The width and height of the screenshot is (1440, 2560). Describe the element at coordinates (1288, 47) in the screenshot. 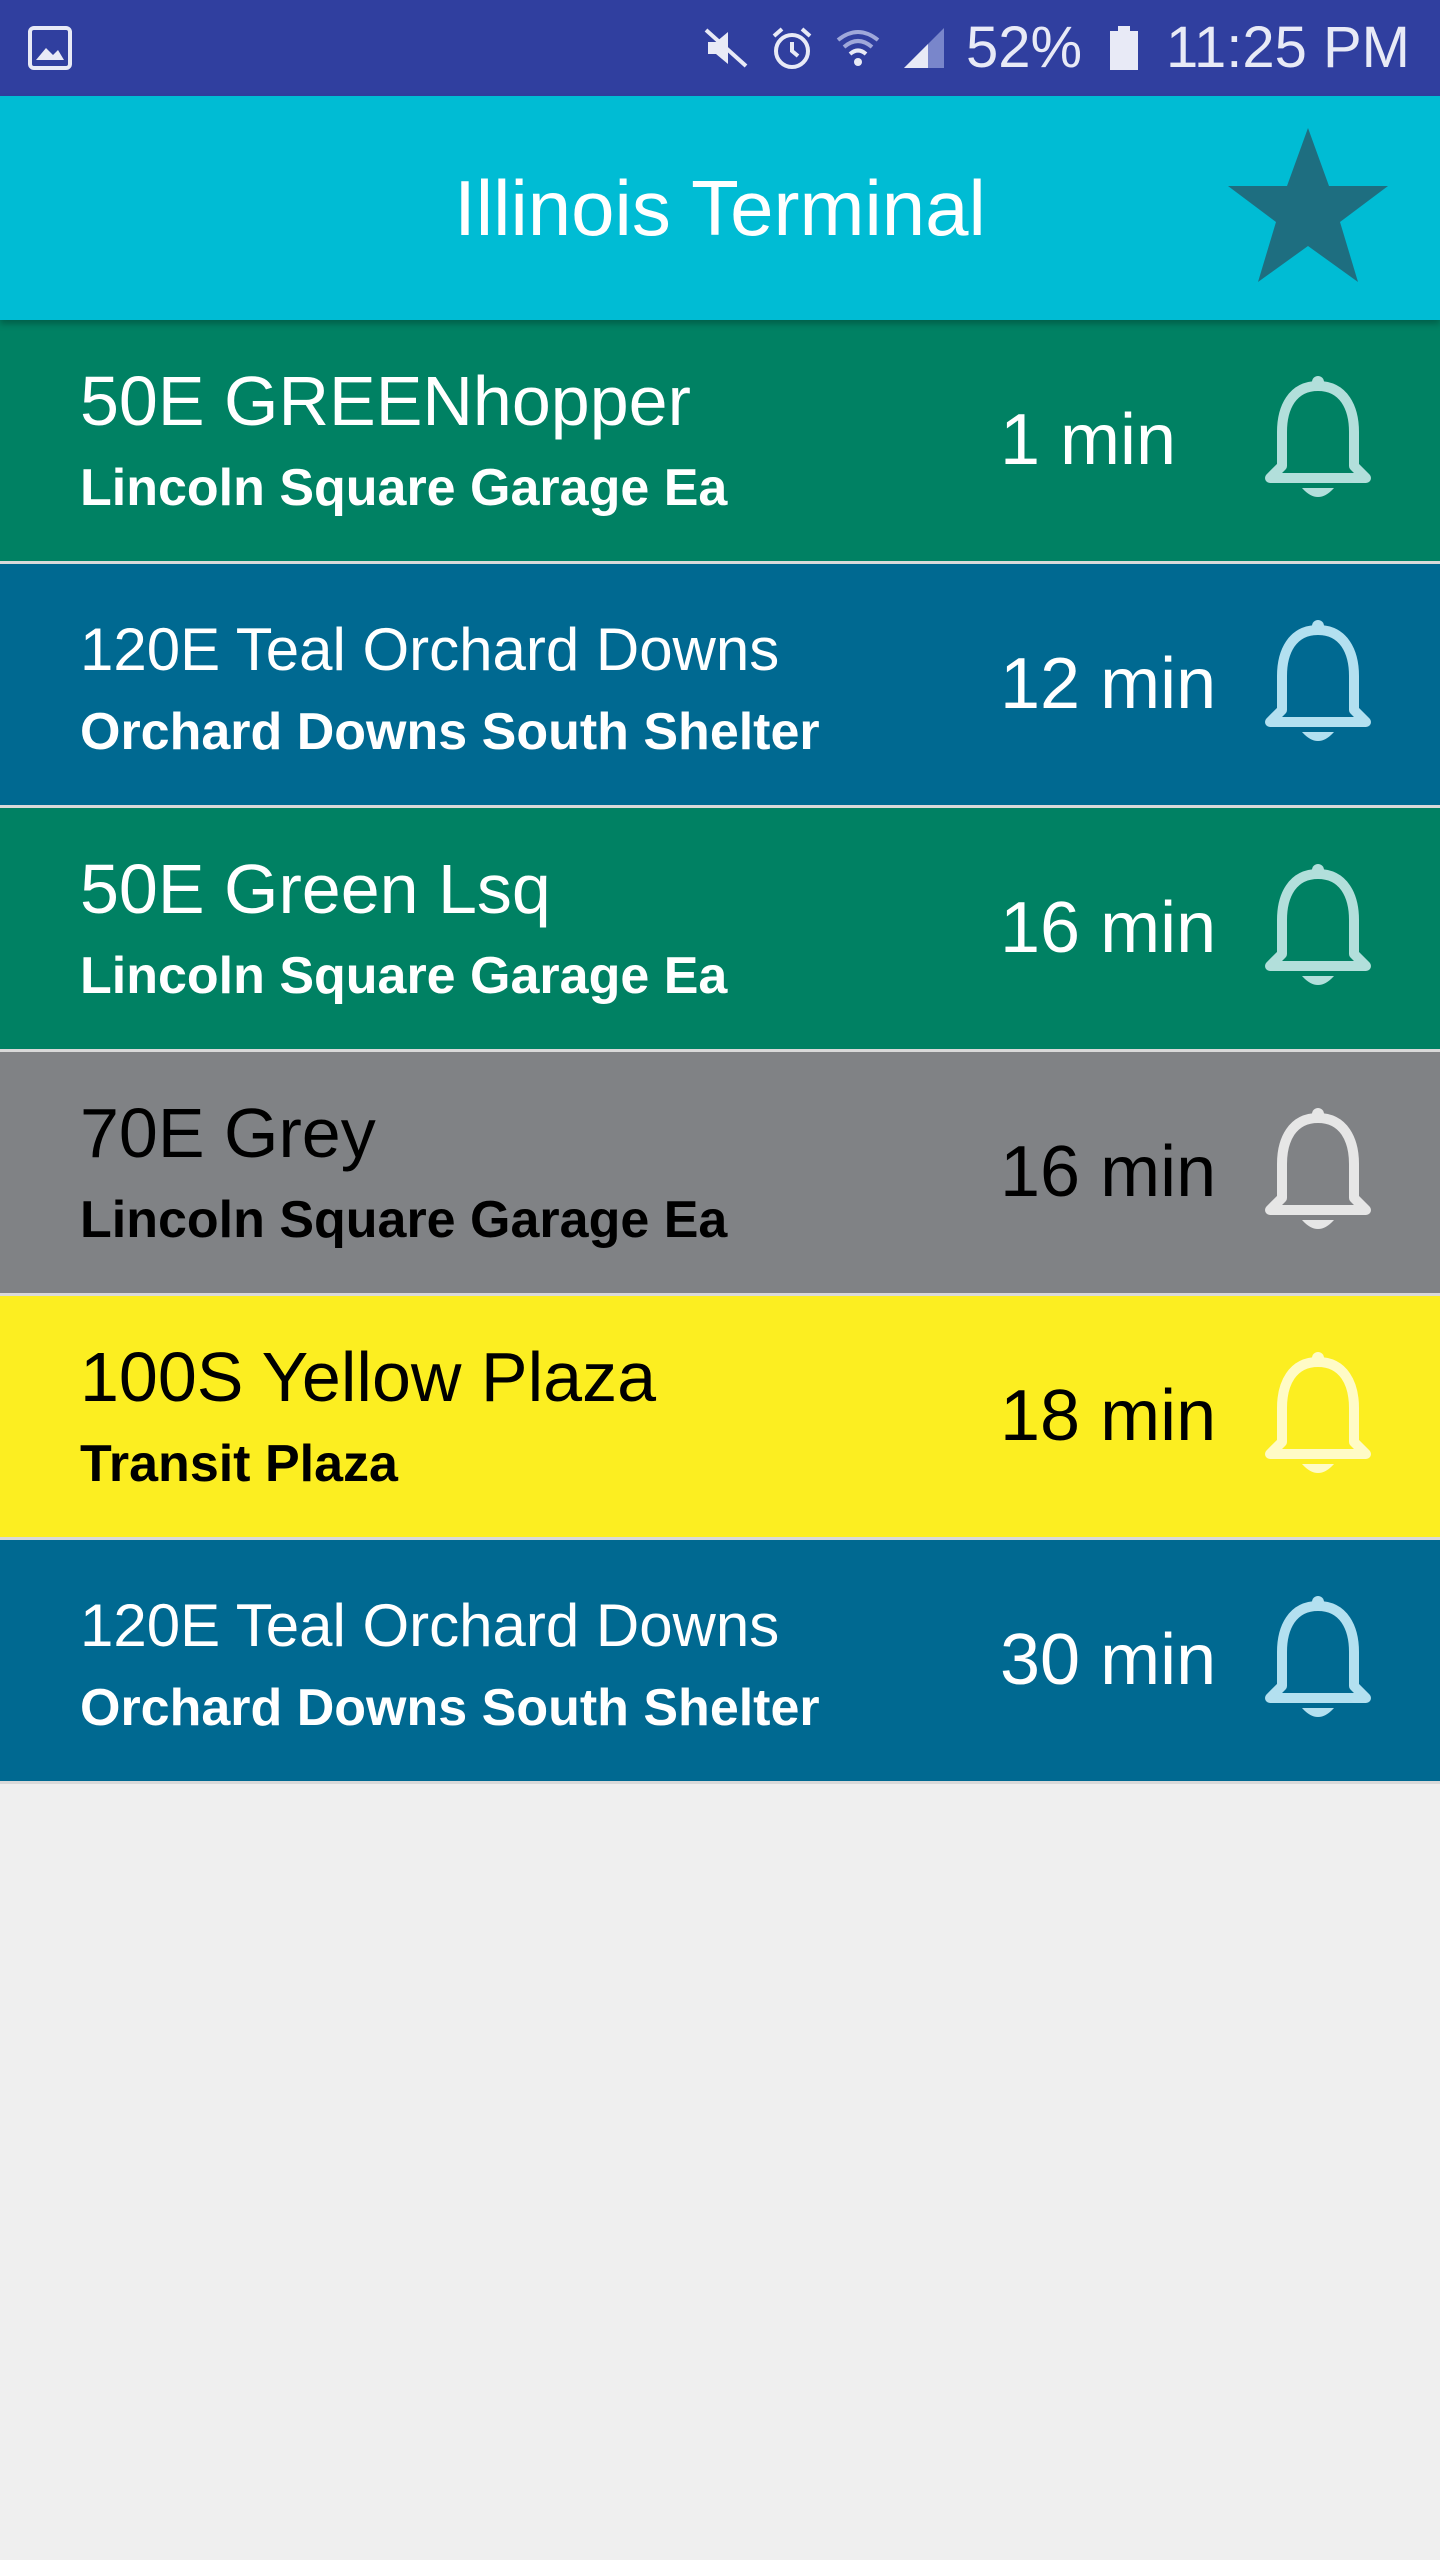

I see `clock: 11:25 PM` at that location.